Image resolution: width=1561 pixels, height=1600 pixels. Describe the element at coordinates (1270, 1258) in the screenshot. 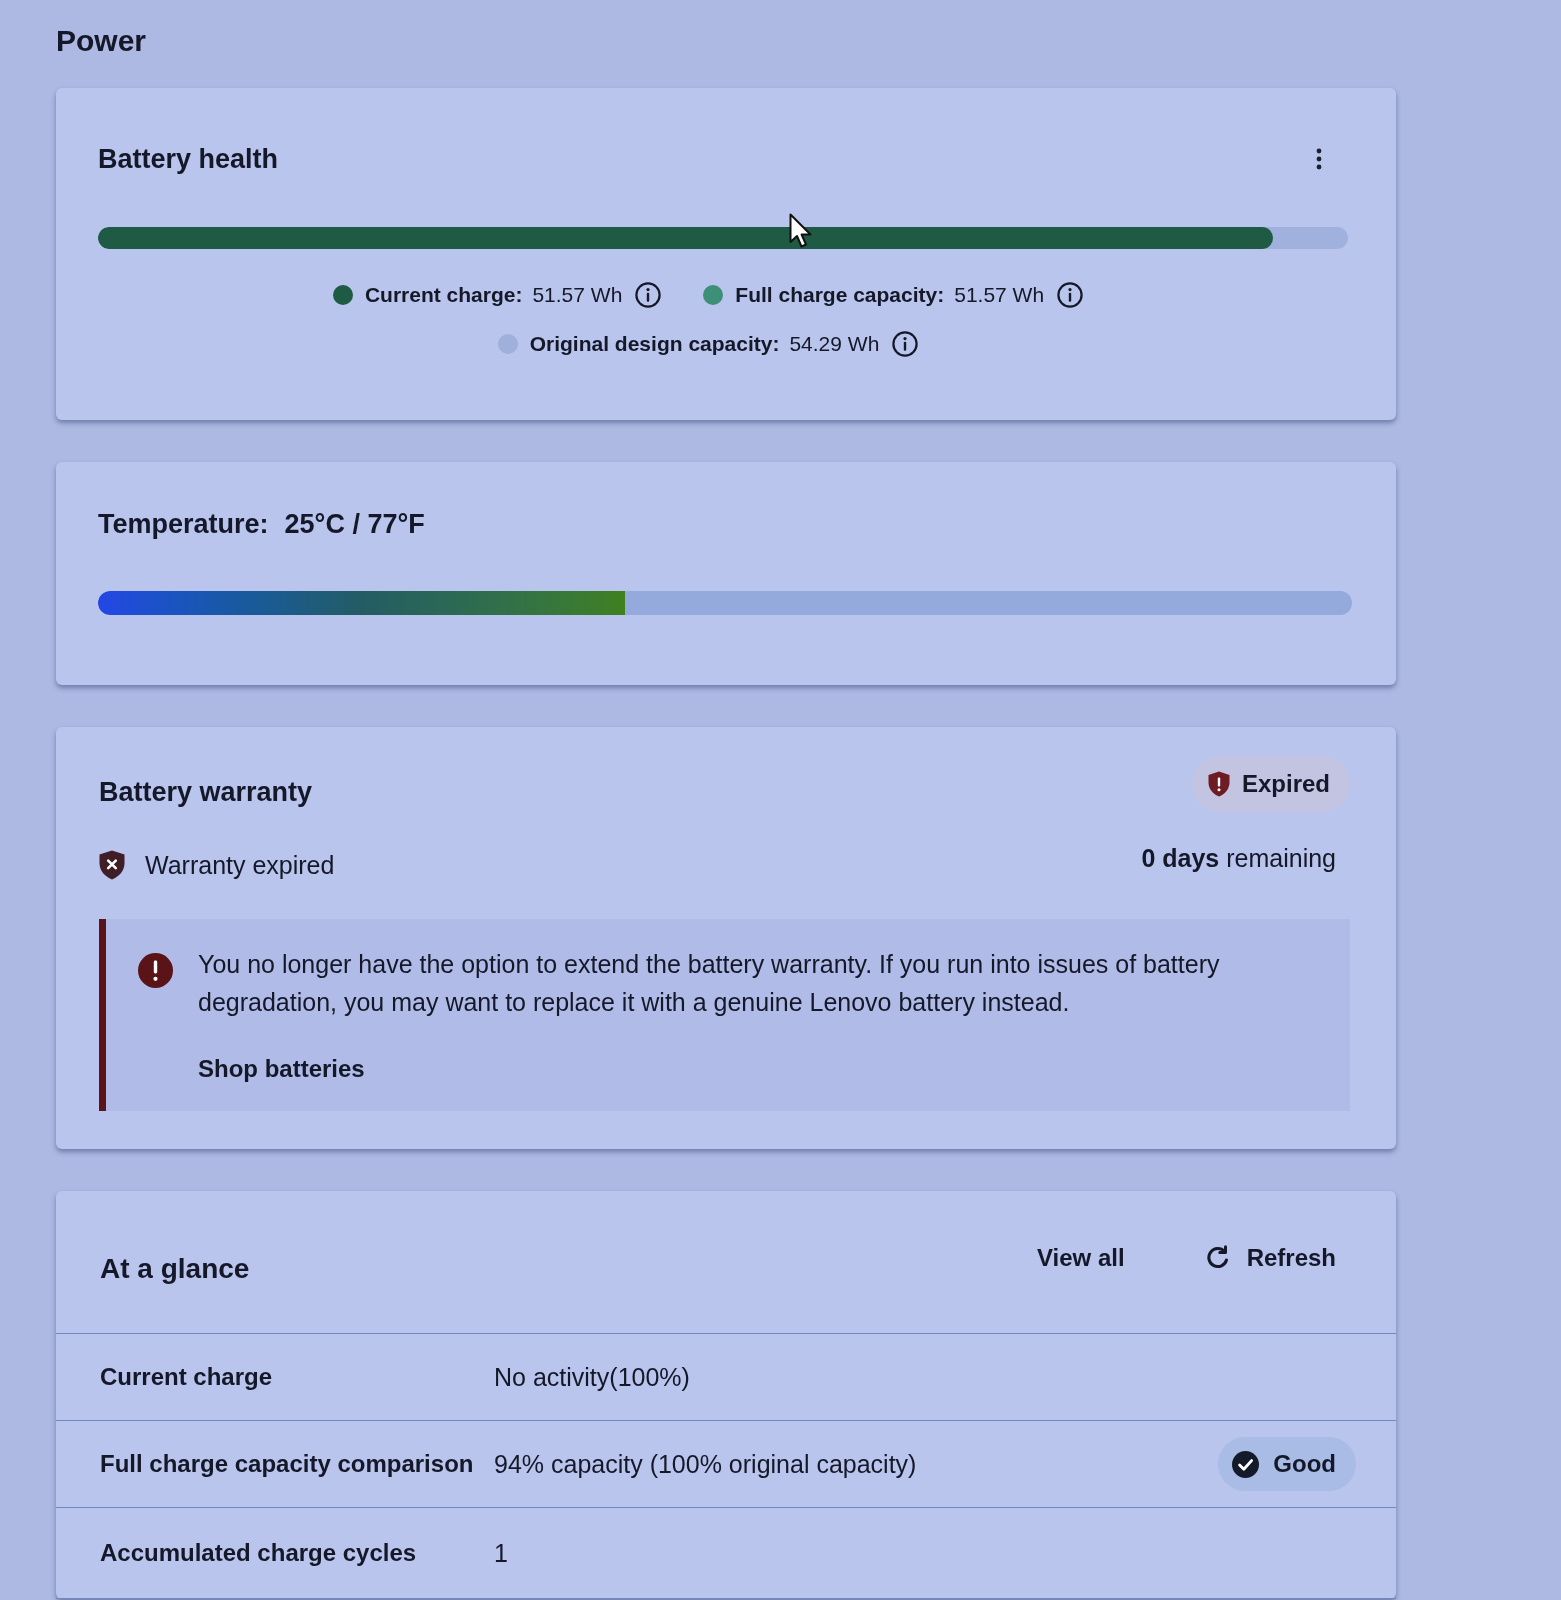

I see `refresh-button: Refresh` at that location.